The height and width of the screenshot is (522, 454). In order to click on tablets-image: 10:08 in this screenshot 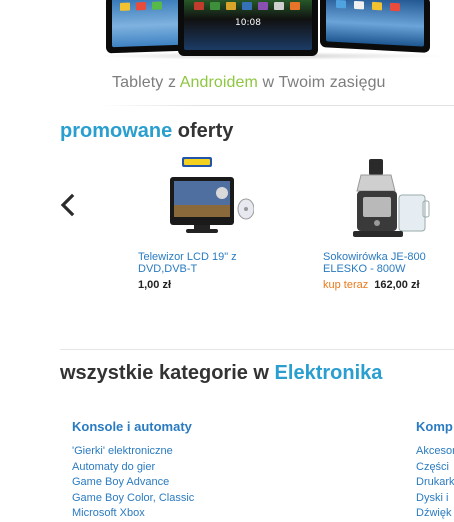, I will do `click(227, 30)`.